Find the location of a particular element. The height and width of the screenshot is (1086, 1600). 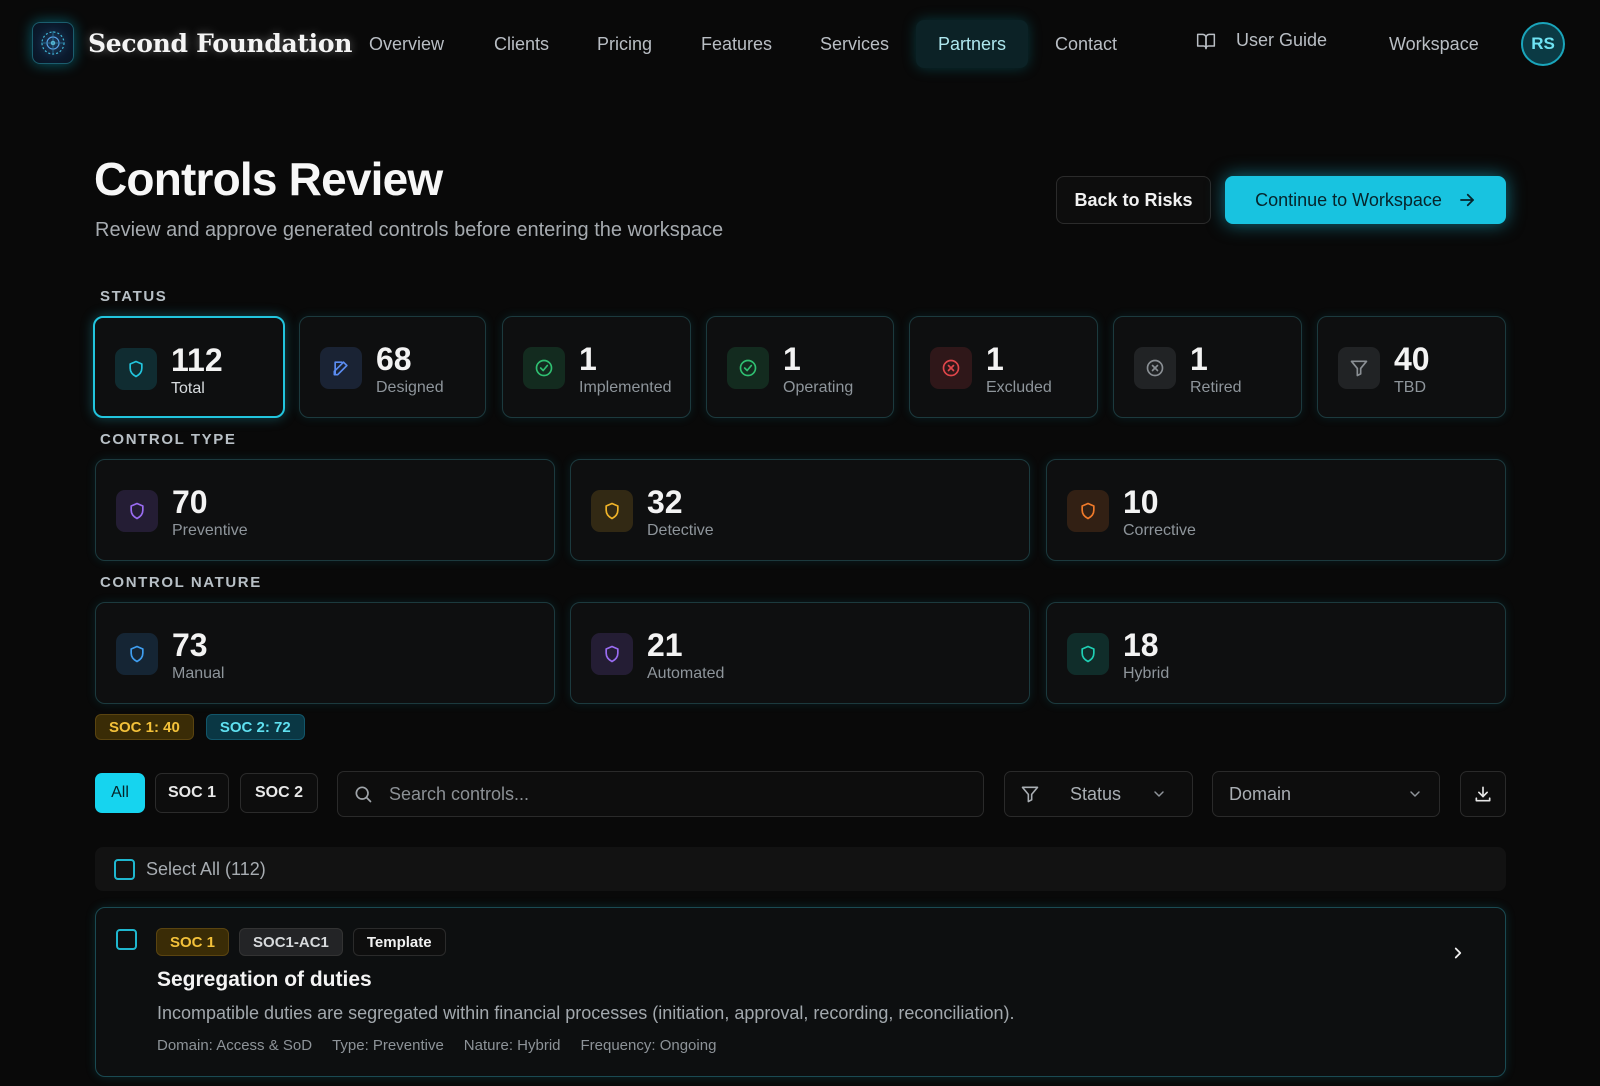

control_type-count: 70 is located at coordinates (190, 502).